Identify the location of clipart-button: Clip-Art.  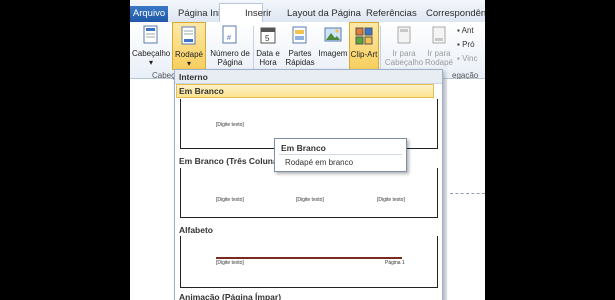
(364, 46).